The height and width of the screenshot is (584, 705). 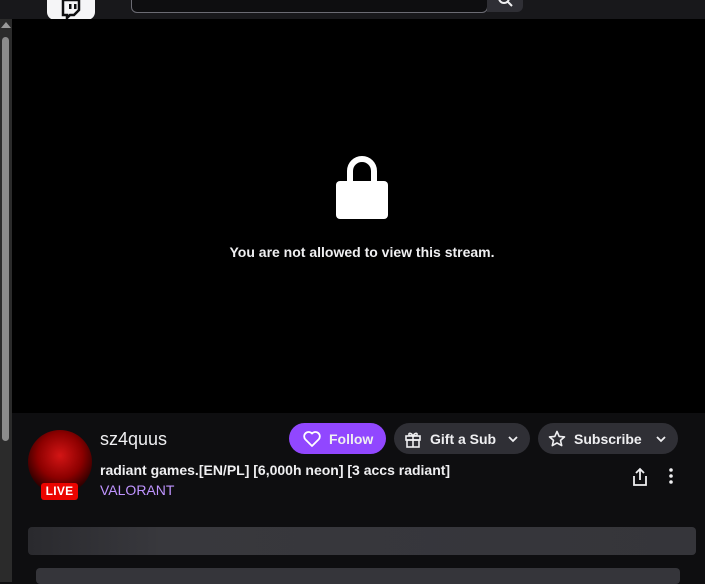 What do you see at coordinates (557, 438) in the screenshot?
I see `star-icon` at bounding box center [557, 438].